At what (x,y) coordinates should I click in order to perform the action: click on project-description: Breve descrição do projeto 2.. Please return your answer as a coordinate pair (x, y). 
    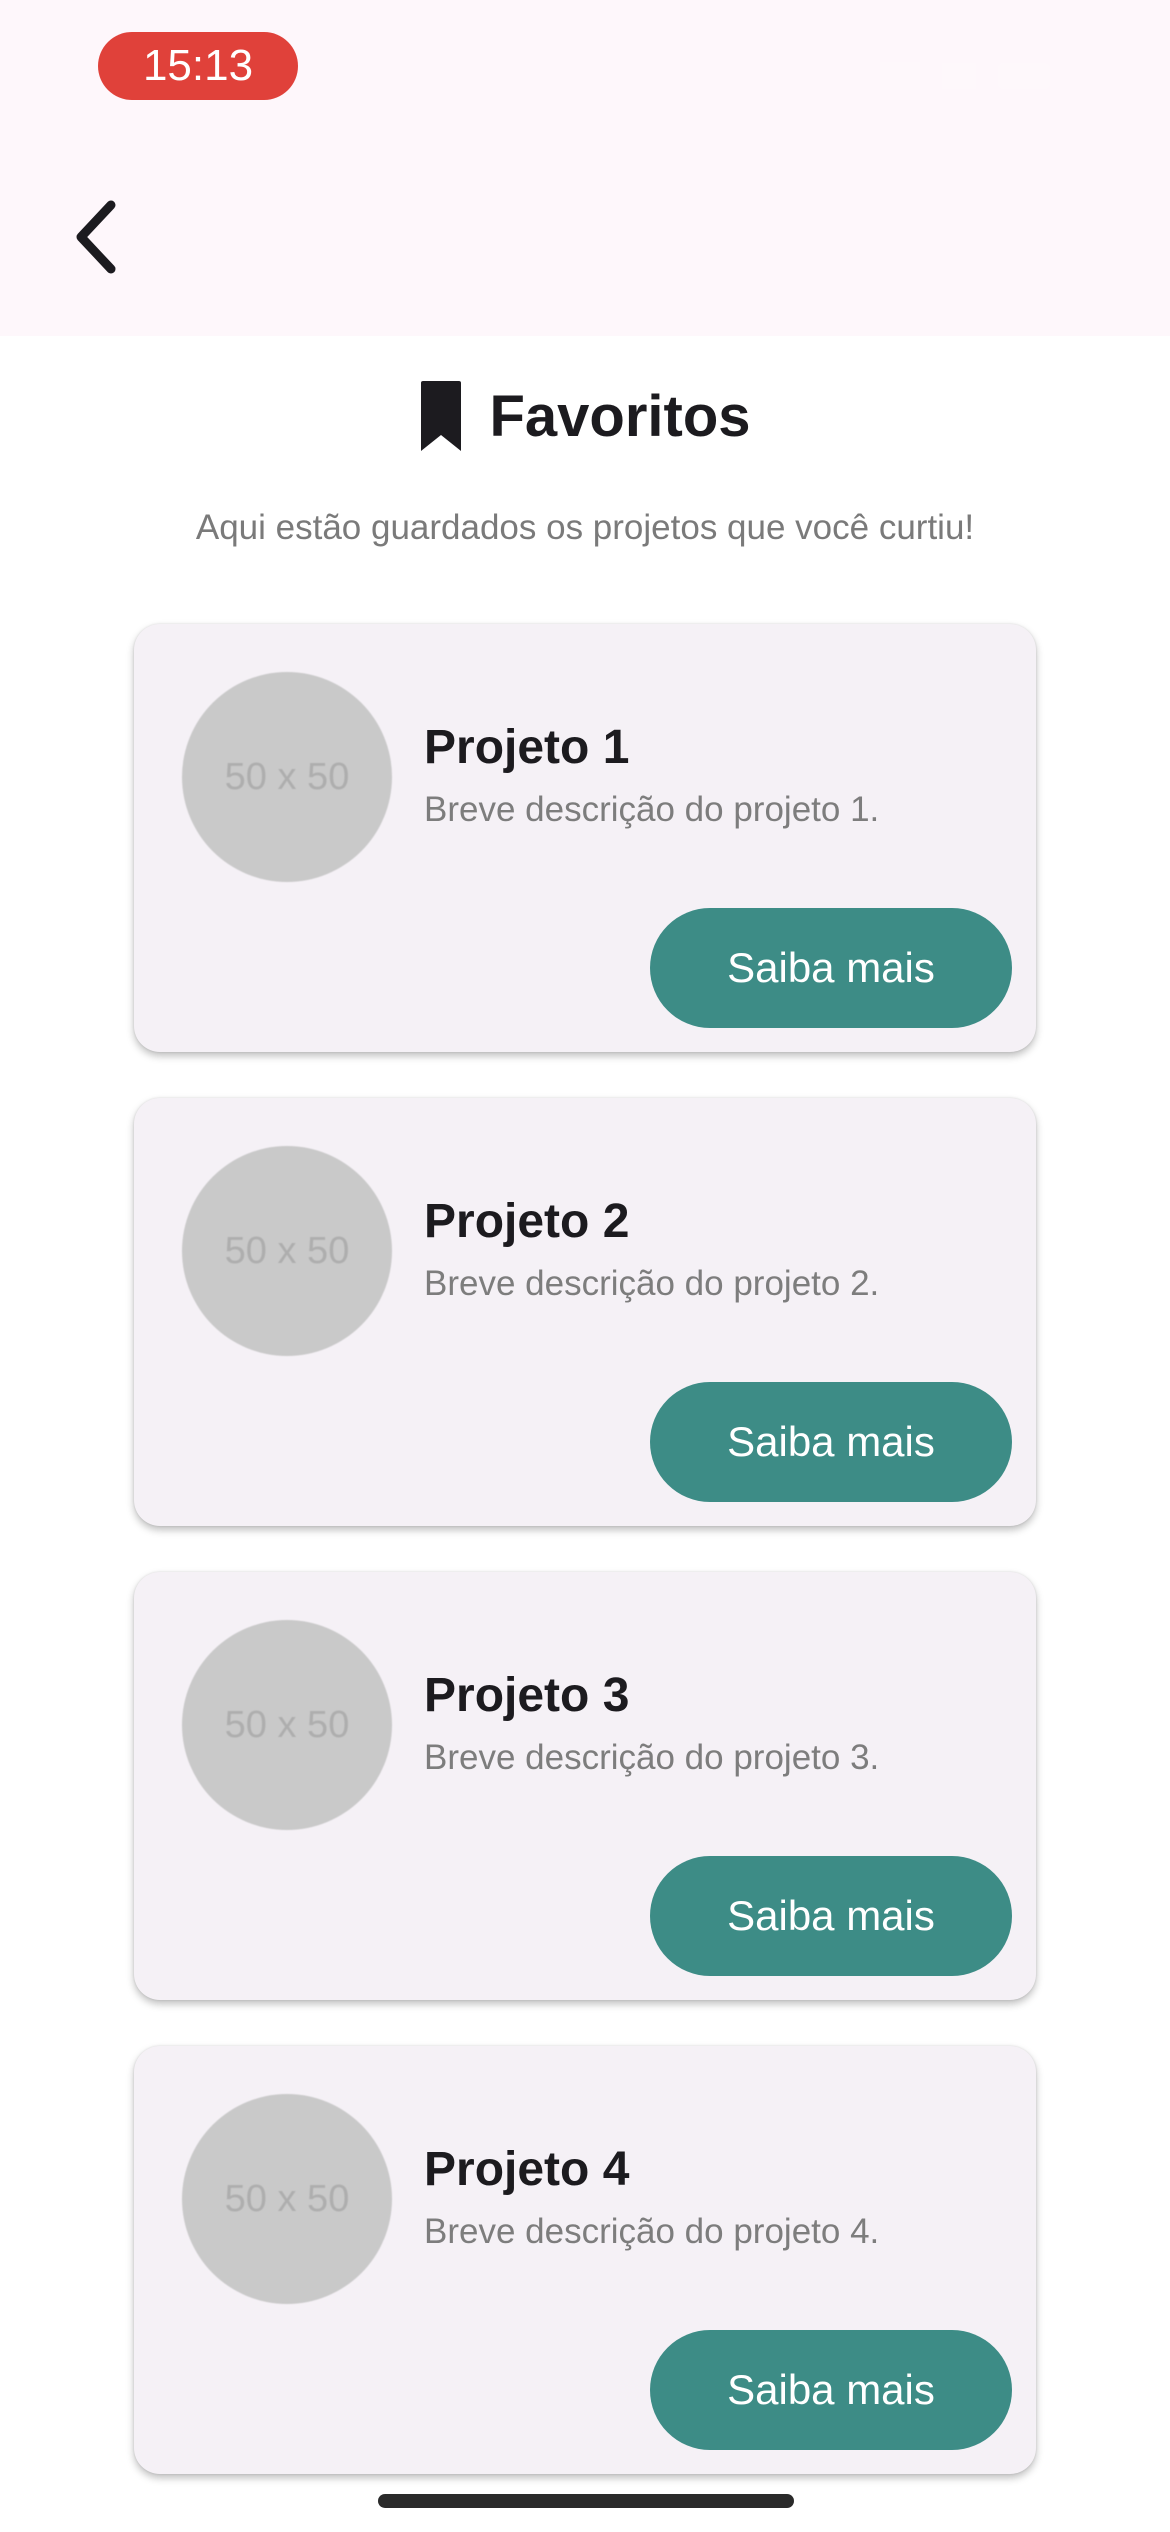
    Looking at the image, I should click on (652, 1283).